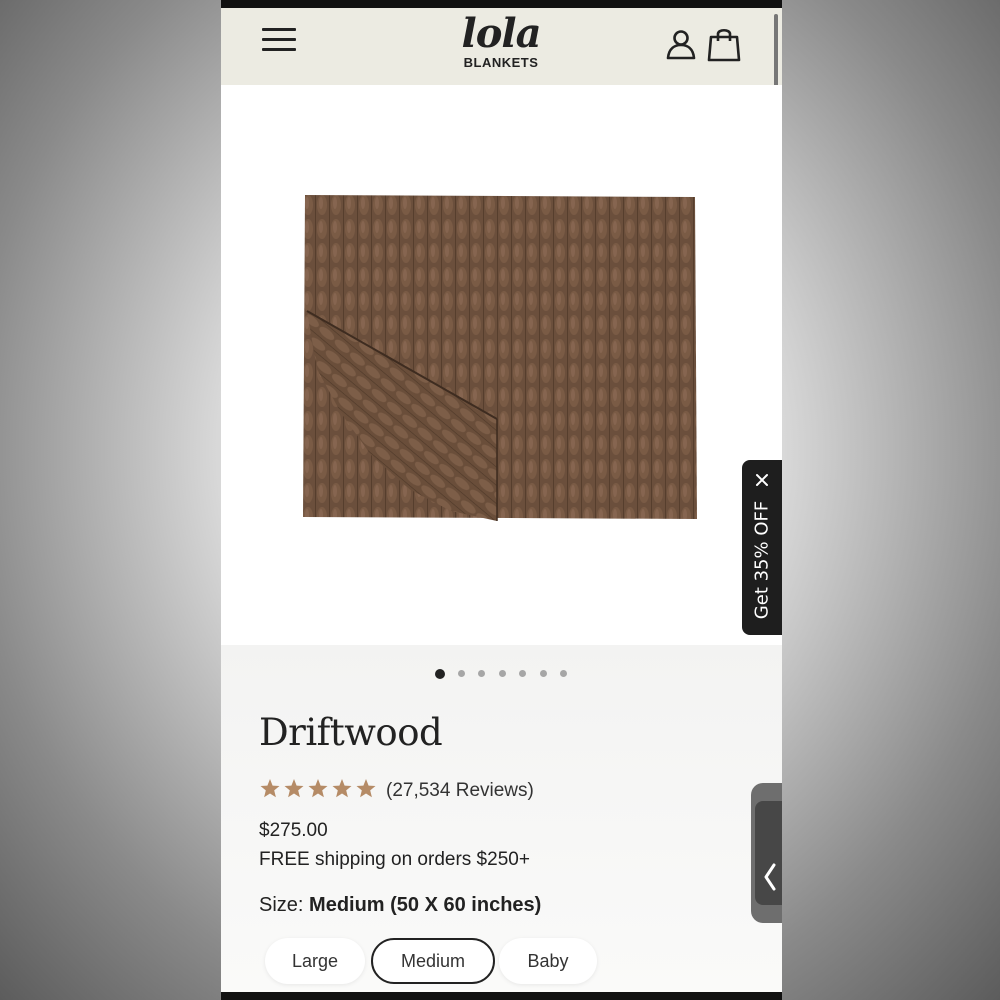 Image resolution: width=1000 pixels, height=1000 pixels. What do you see at coordinates (315, 961) in the screenshot?
I see `size-option-large: Large` at bounding box center [315, 961].